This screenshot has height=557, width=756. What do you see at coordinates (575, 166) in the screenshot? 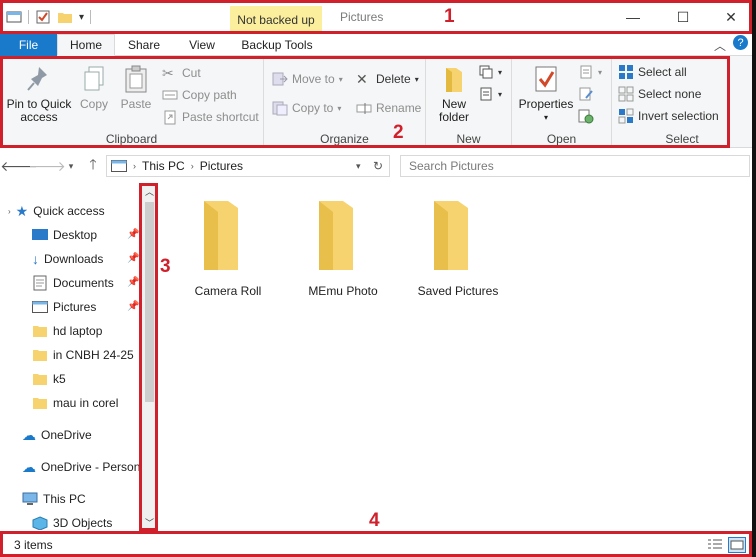
I see `search-input: Search Pictures` at bounding box center [575, 166].